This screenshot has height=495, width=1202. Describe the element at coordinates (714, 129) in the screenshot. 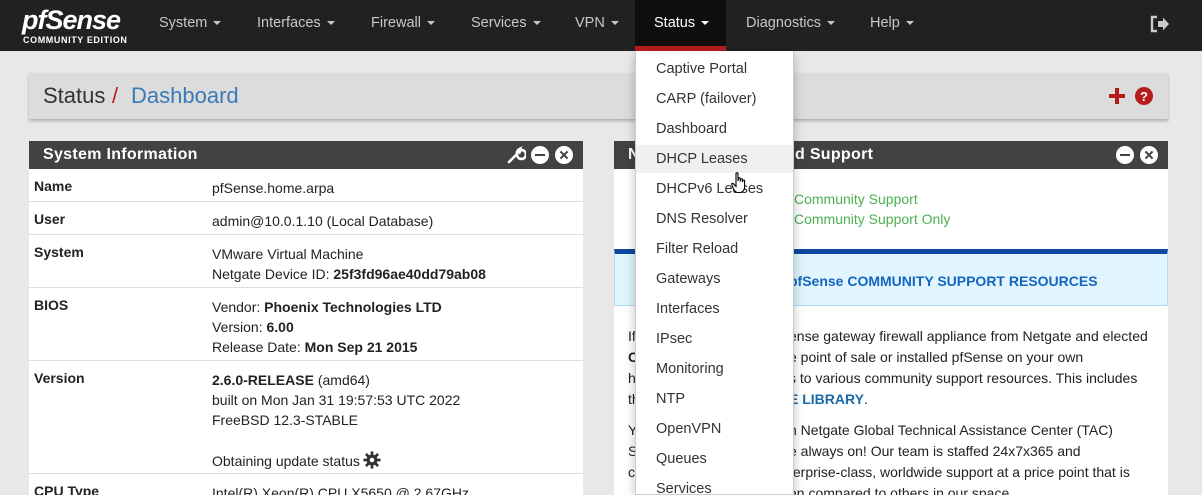

I see `menu-item-dashboard: Dashboard` at that location.